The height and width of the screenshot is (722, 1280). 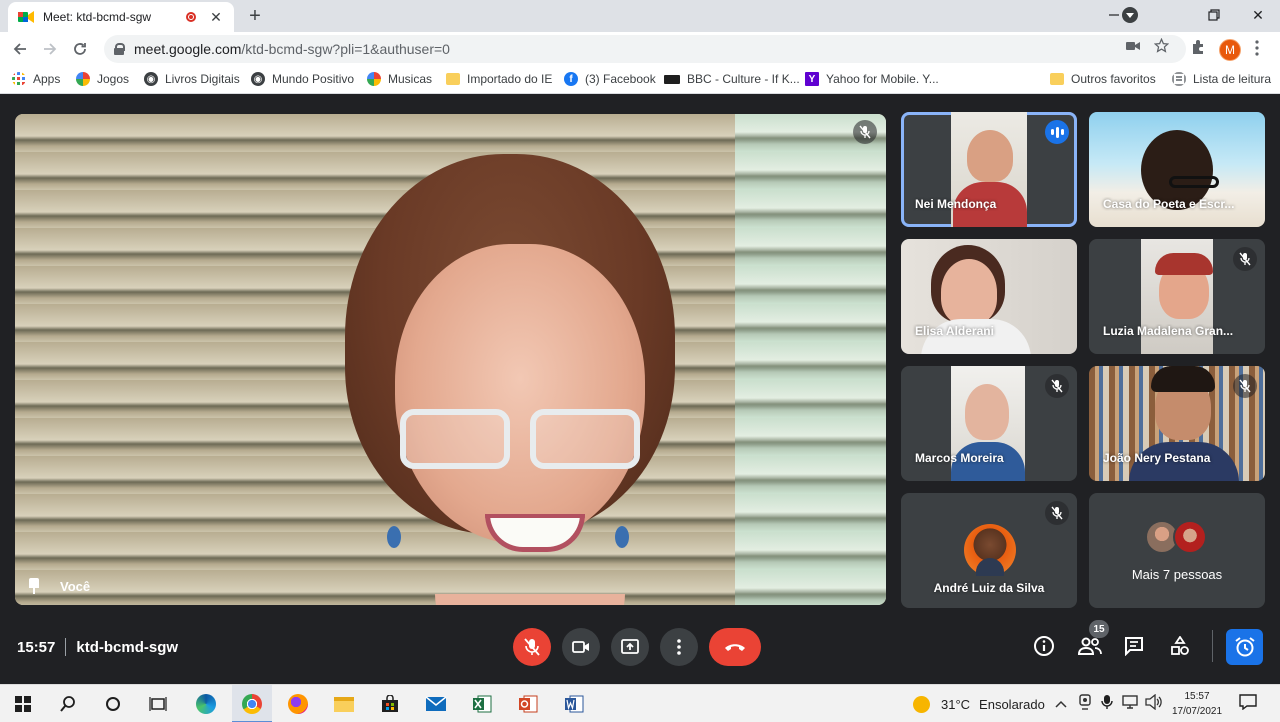 I want to click on chrome-glyph, so click(x=252, y=704).